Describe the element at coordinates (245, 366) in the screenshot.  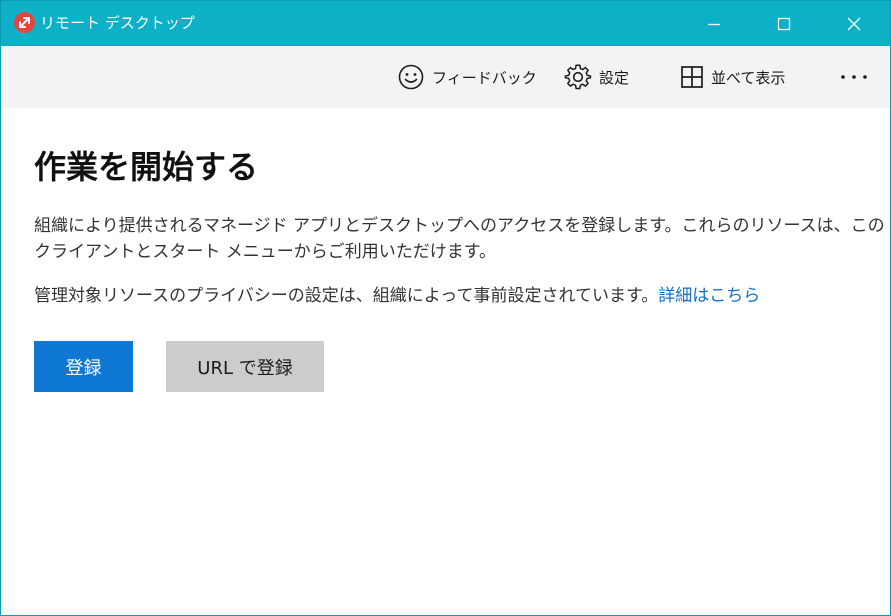
I see `subscribe-with-url-button: URL で登録` at that location.